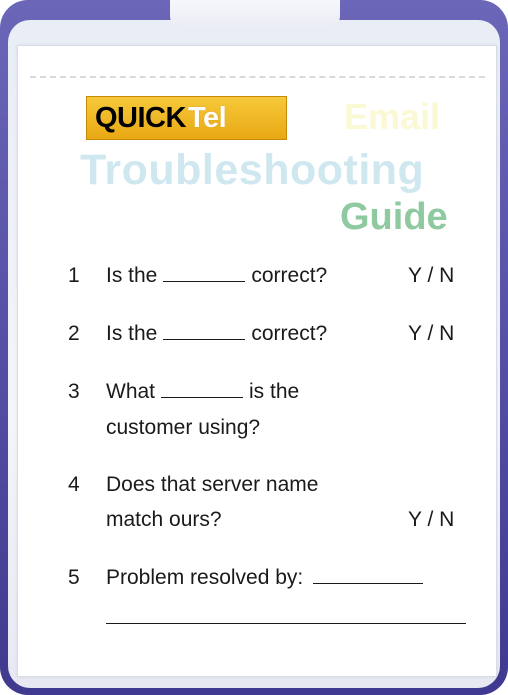 This screenshot has height=695, width=508. I want to click on item-text-label: Problem resolved by:, so click(205, 577).